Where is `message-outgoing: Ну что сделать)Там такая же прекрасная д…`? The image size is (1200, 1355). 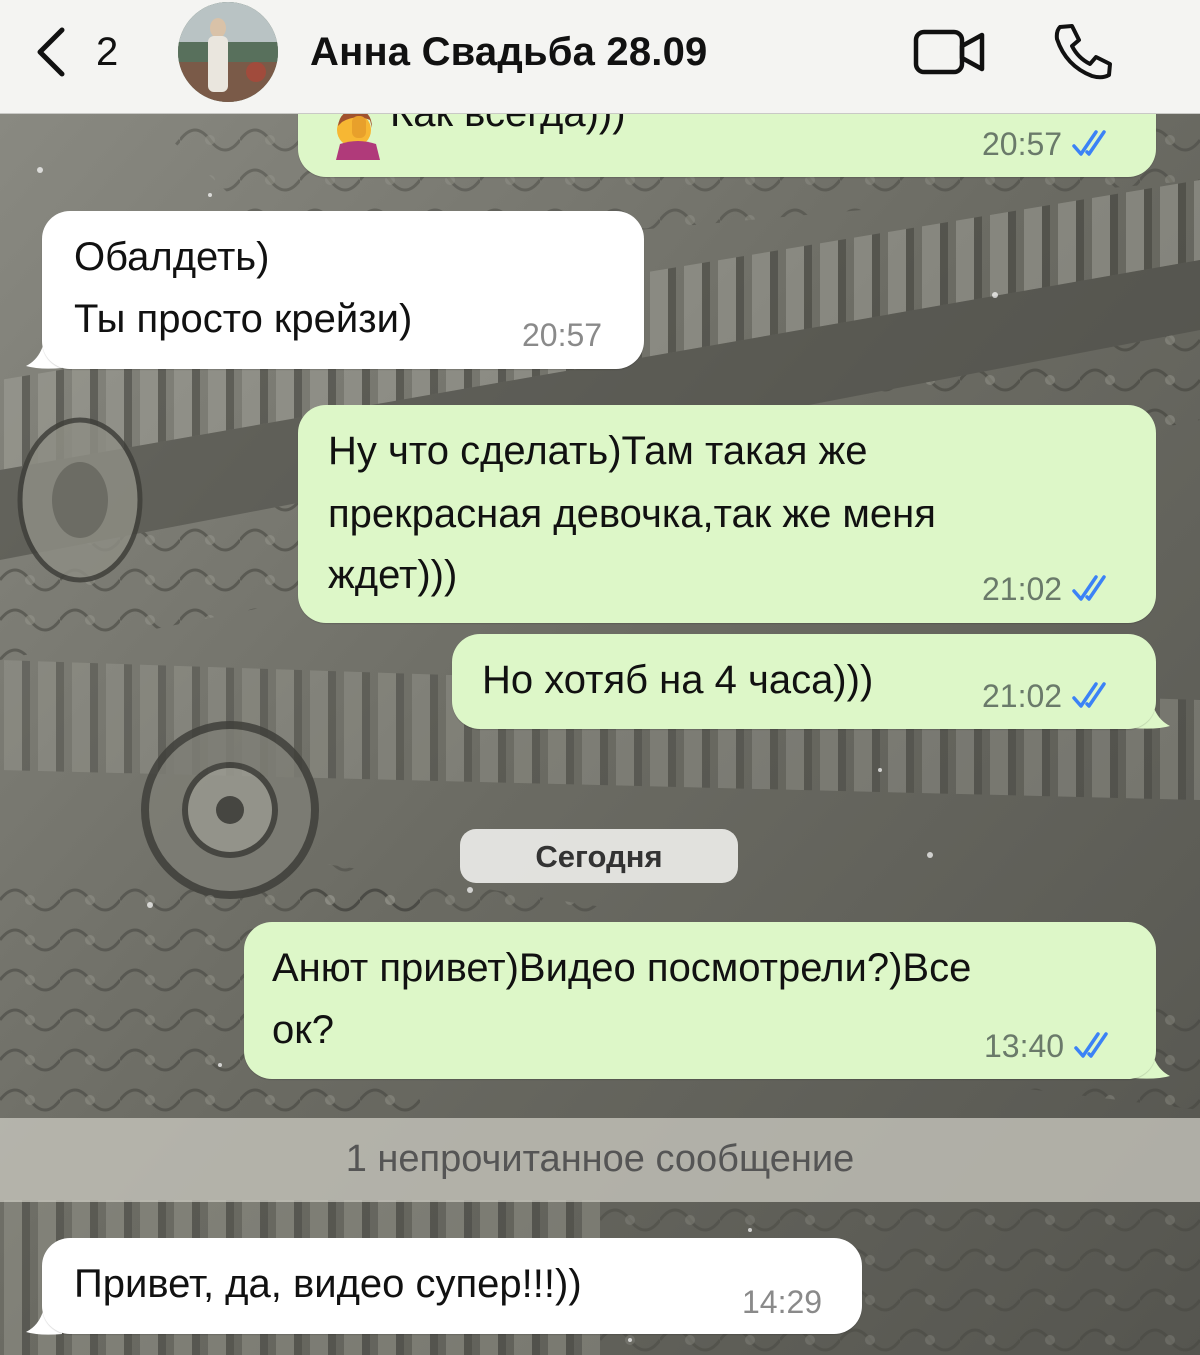
message-outgoing: Ну что сделать)Там такая же прекрасная д… is located at coordinates (727, 514).